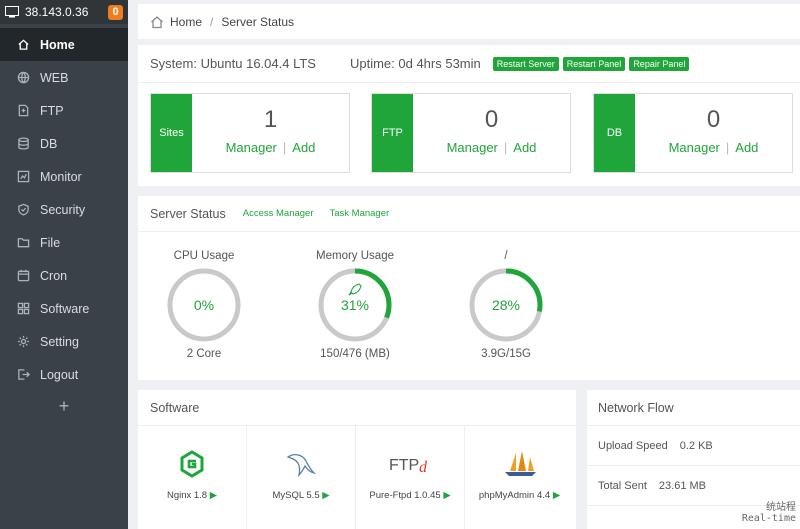  I want to click on sidebar-item-security: Security, so click(64, 209).